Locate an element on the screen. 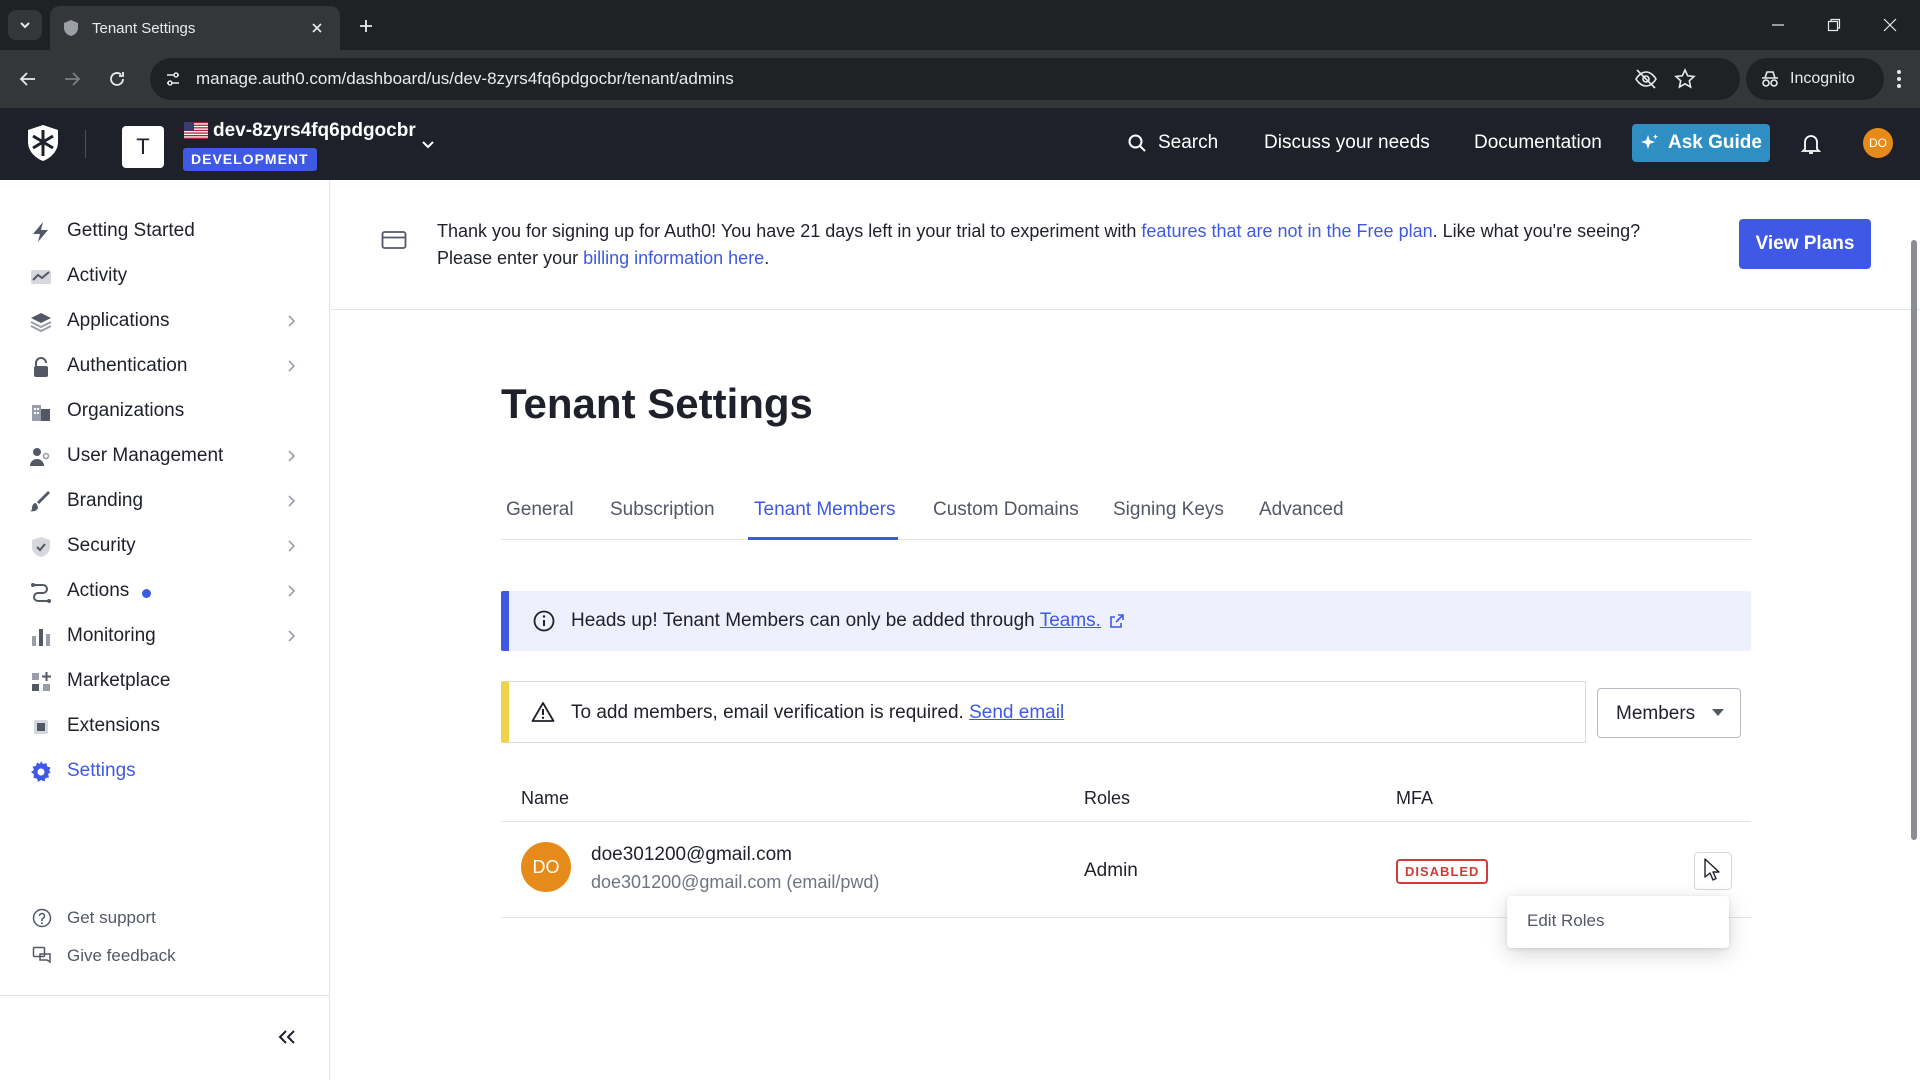 This screenshot has width=1920, height=1080. mfa-status-badge: DISABLED is located at coordinates (1442, 871).